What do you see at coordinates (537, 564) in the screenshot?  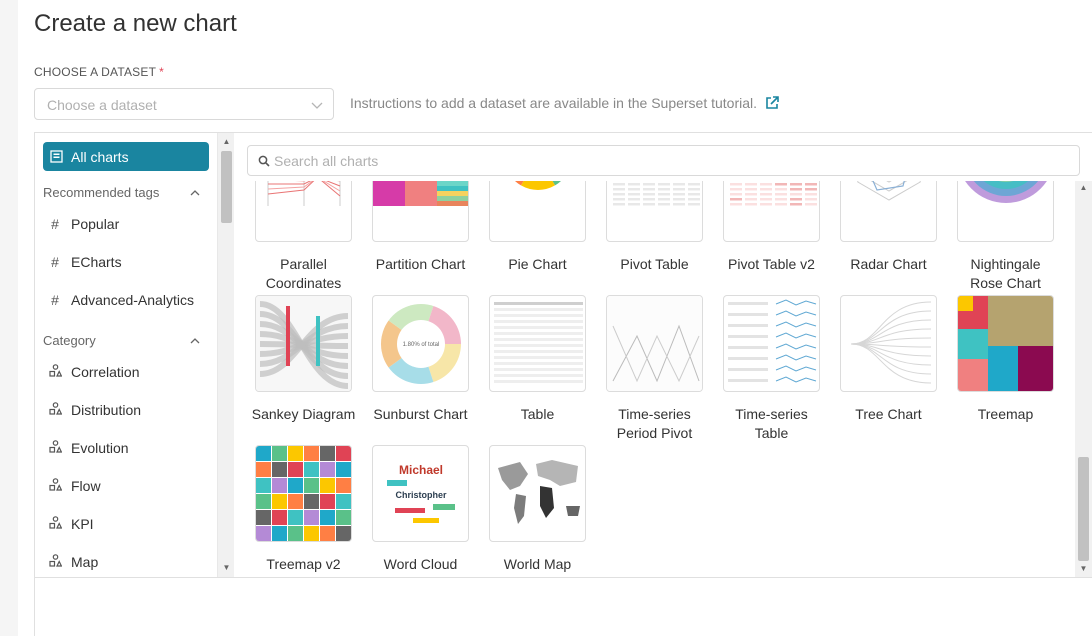 I see `chart-type-name: World Map` at bounding box center [537, 564].